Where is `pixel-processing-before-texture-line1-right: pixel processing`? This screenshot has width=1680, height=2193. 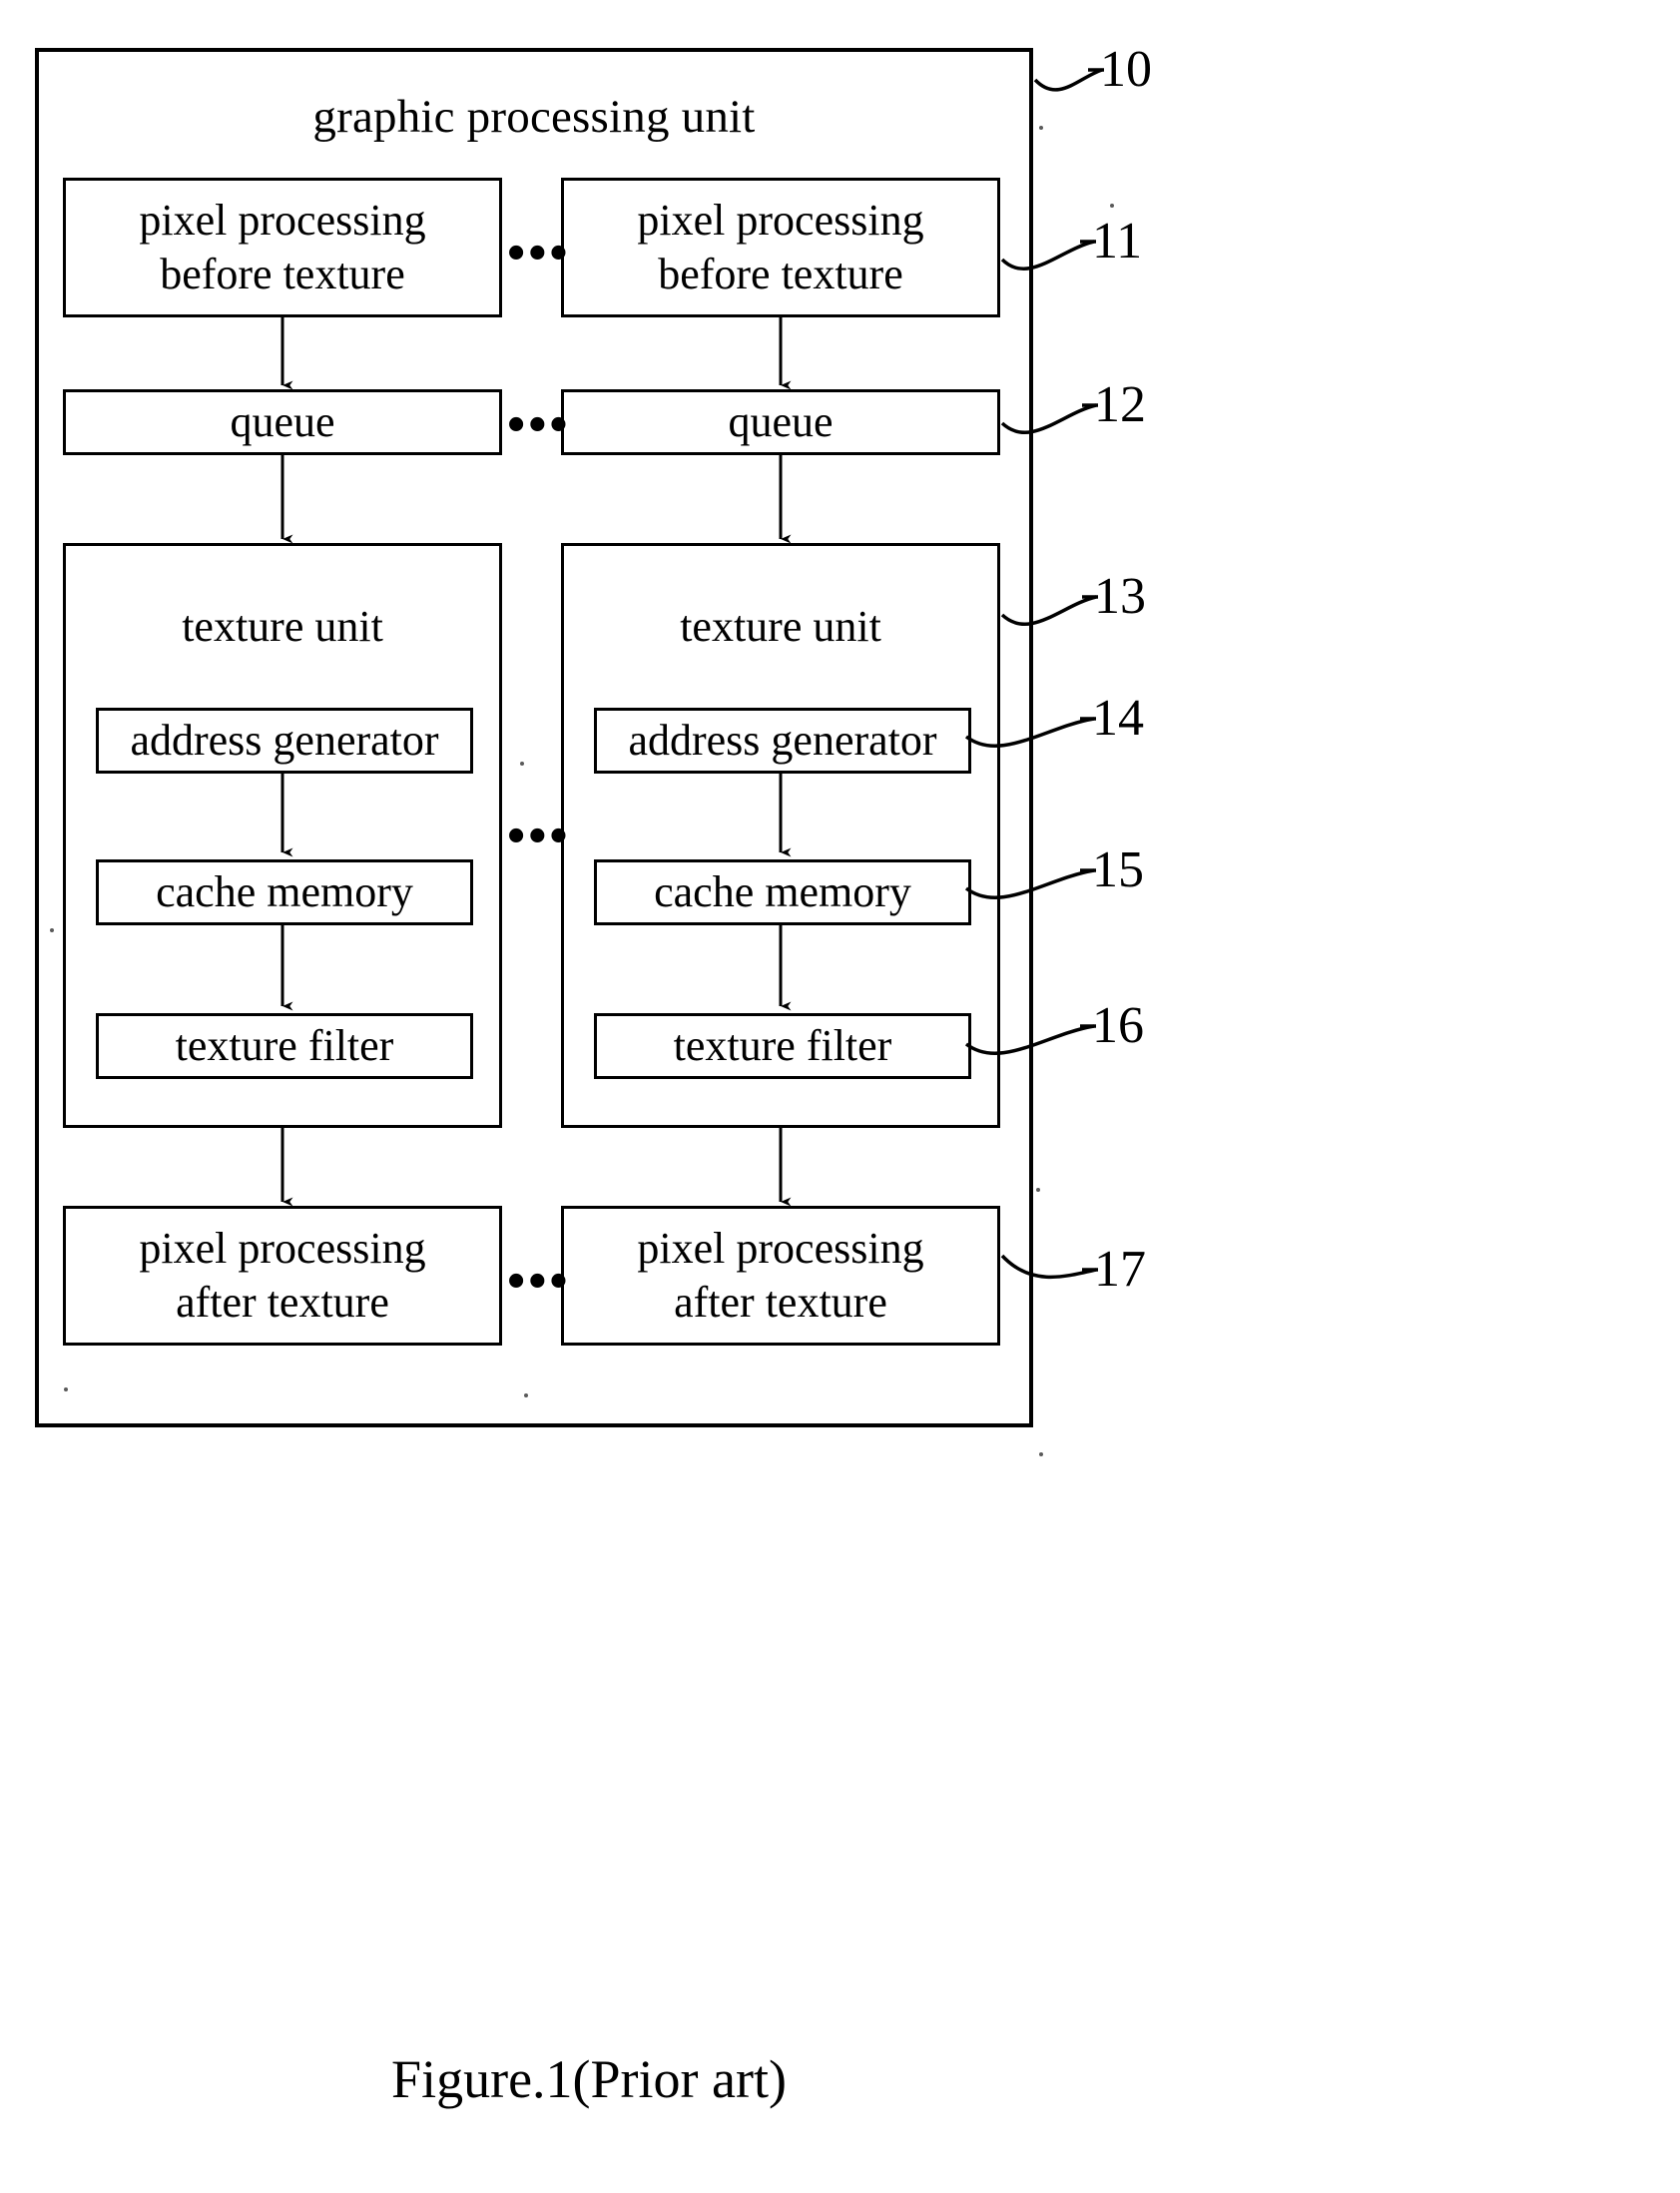 pixel-processing-before-texture-line1-right: pixel processing is located at coordinates (780, 221).